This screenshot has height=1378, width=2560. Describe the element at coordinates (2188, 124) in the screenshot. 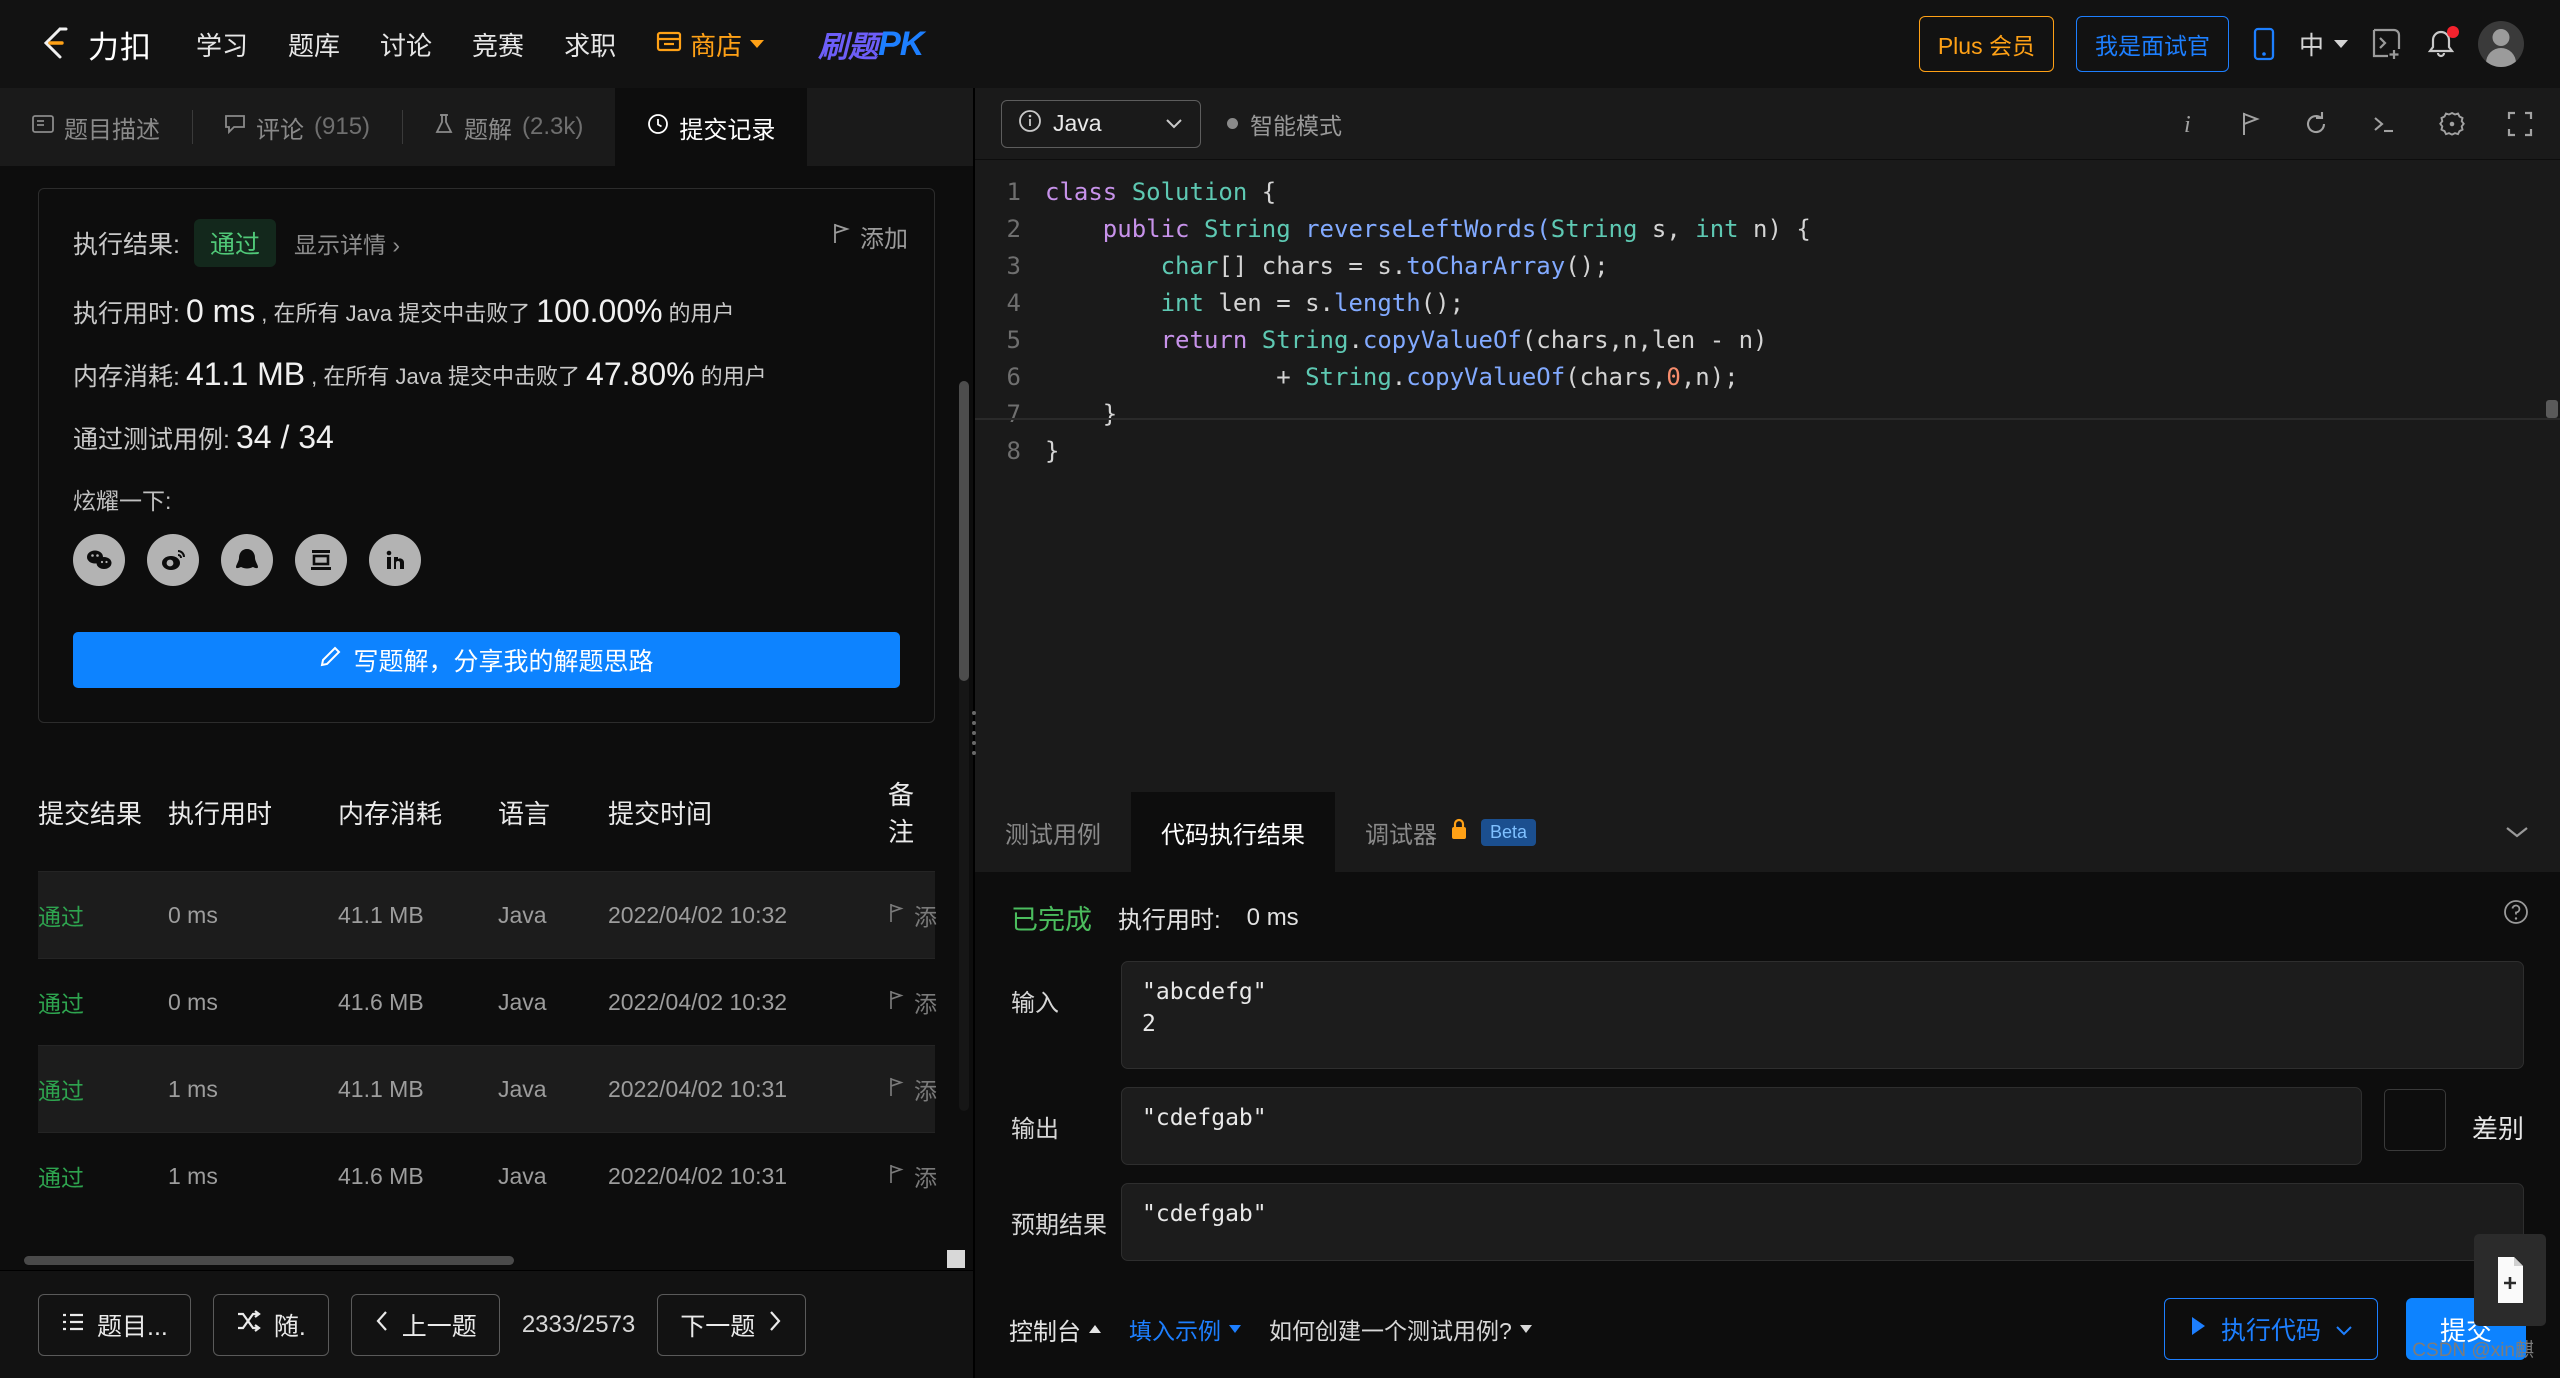

I see `info-icon: i` at that location.